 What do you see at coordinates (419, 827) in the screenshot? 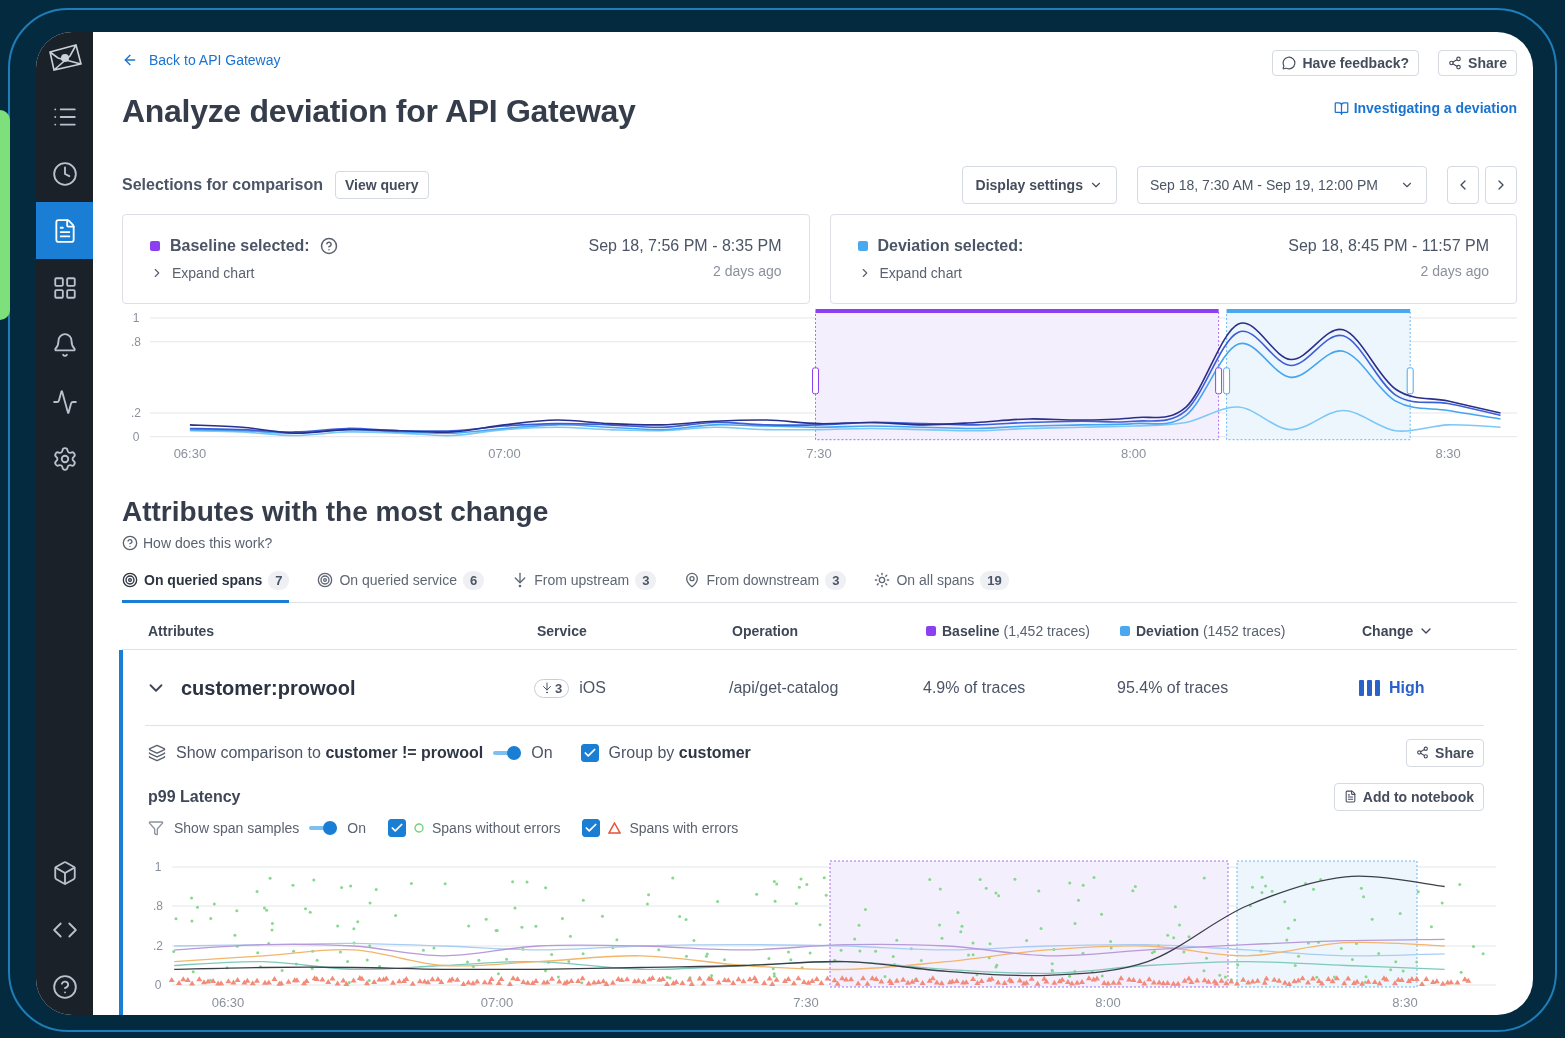
I see `circle-icon` at bounding box center [419, 827].